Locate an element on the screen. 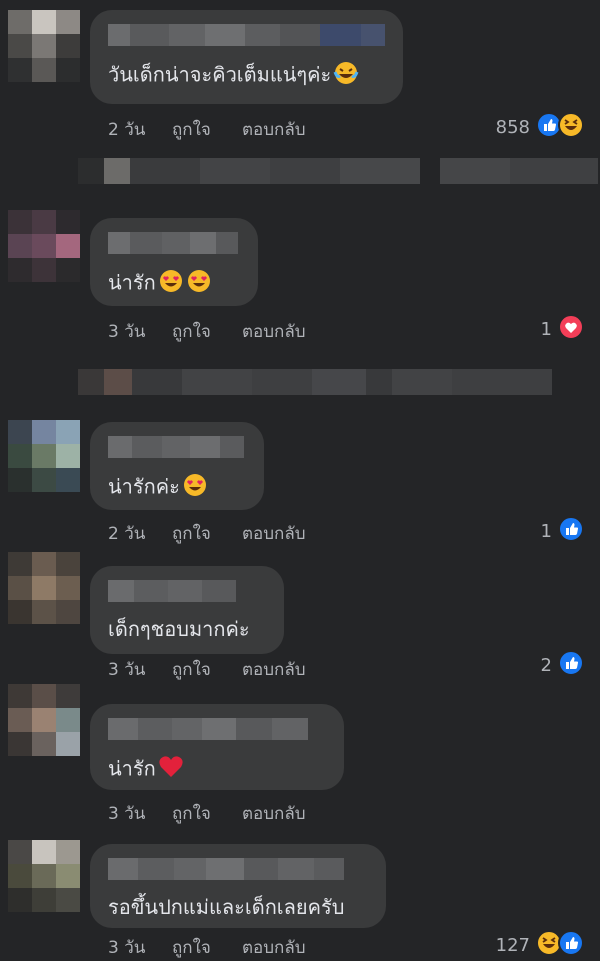  reaction-summary: 127 is located at coordinates (540, 945).